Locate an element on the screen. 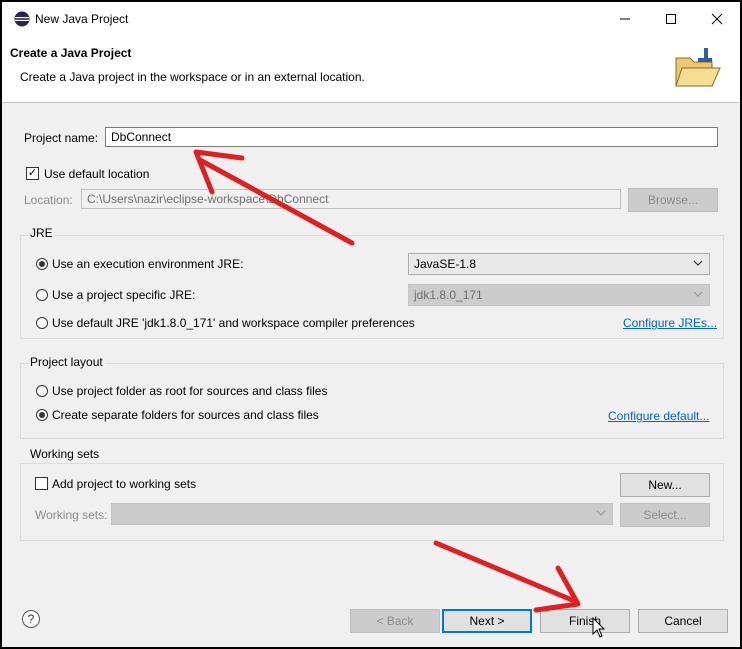 This screenshot has height=649, width=742. add-to-working-sets-label: Add project to working sets is located at coordinates (124, 484).